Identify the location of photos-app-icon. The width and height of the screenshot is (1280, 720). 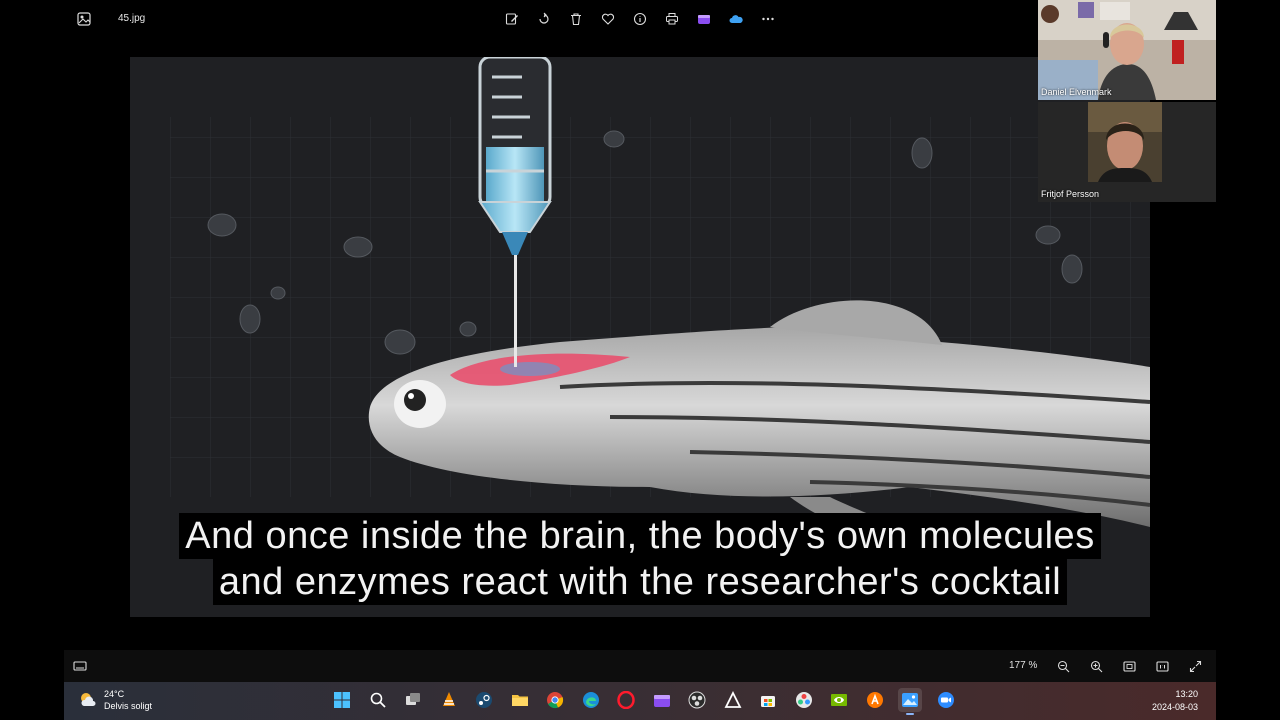
(84, 19).